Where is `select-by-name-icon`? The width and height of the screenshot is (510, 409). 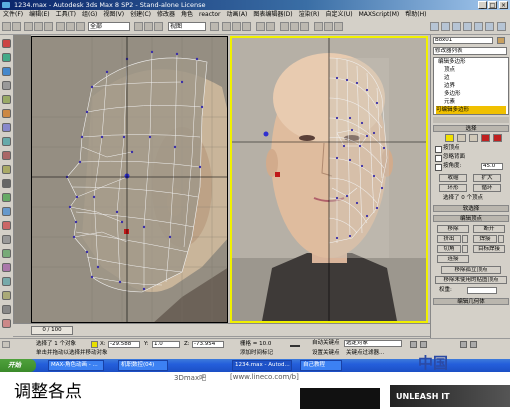
select-by-name-icon is located at coordinates (70, 26).